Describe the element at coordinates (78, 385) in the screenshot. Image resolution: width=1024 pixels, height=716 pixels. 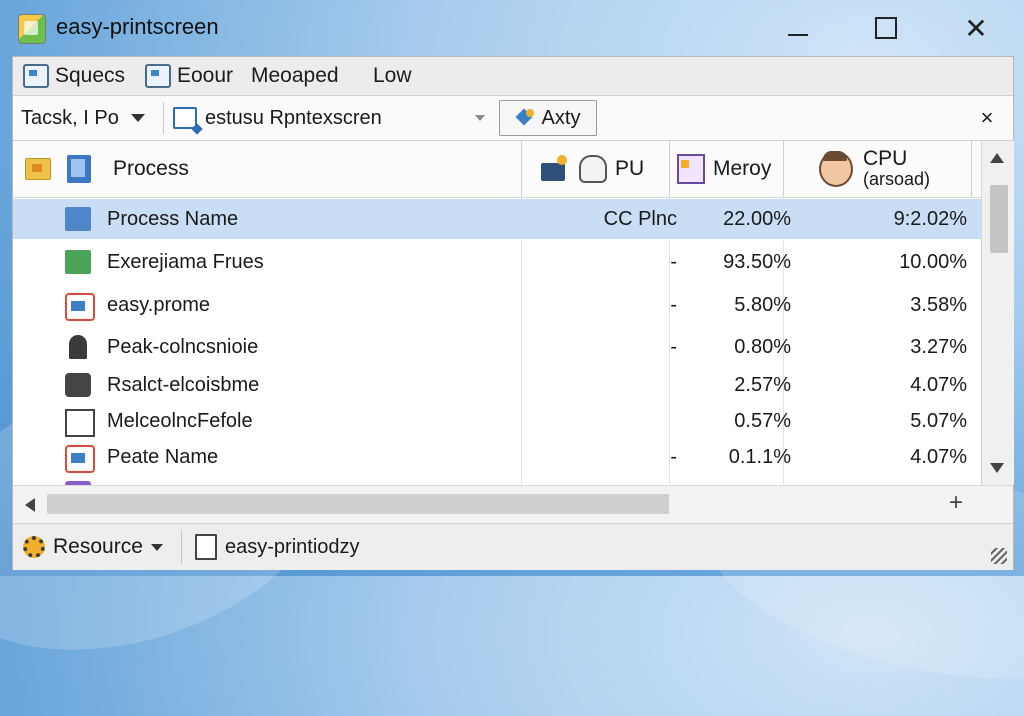
I see `printer-icon` at that location.